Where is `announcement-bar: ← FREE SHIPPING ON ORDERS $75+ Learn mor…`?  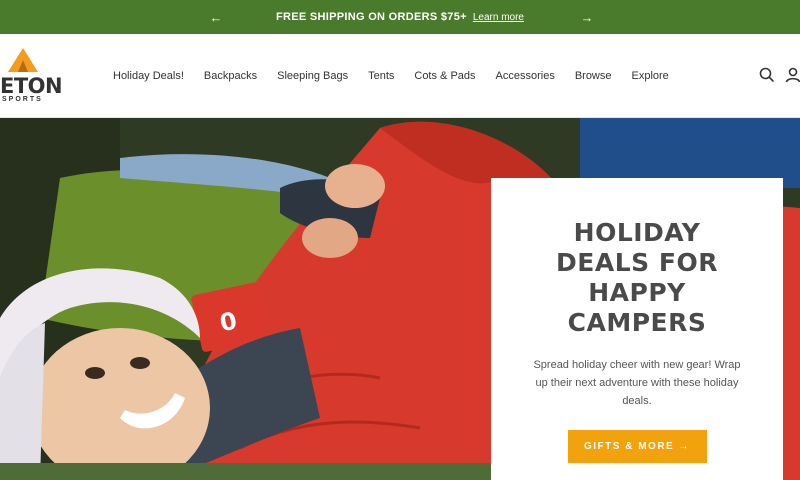 announcement-bar: ← FREE SHIPPING ON ORDERS $75+ Learn mor… is located at coordinates (400, 17).